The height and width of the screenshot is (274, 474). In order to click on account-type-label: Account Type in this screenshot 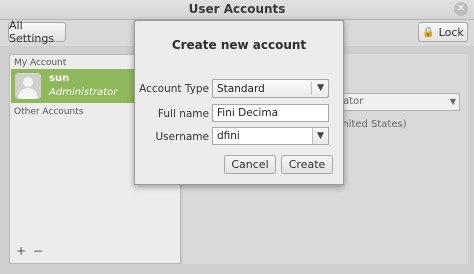, I will do `click(174, 89)`.